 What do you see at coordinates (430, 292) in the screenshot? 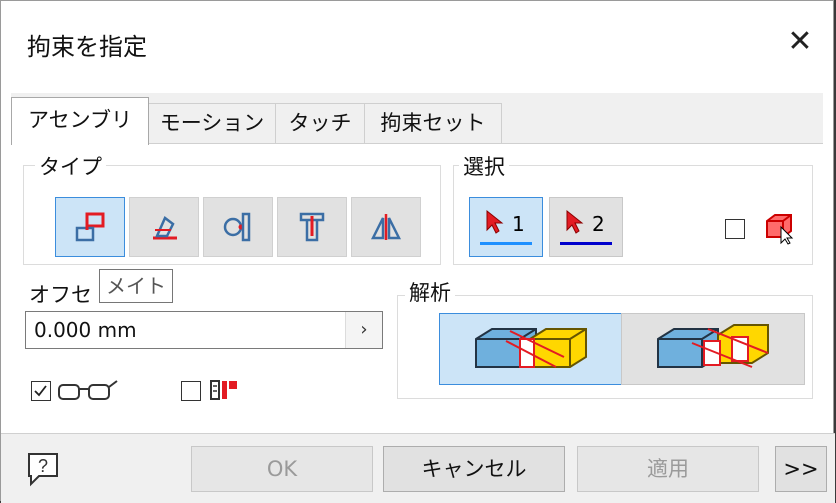
I see `analysis-group-title: 解析` at bounding box center [430, 292].